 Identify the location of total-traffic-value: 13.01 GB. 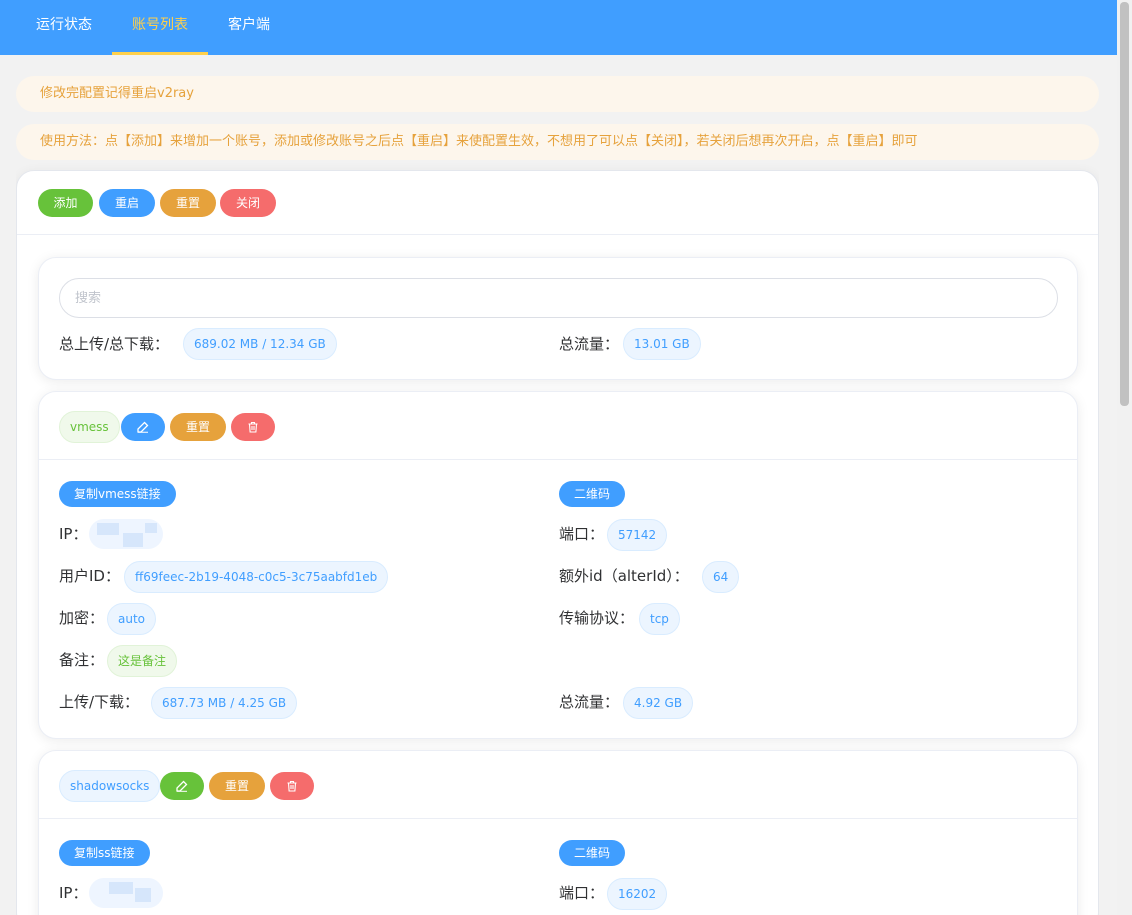
(662, 344).